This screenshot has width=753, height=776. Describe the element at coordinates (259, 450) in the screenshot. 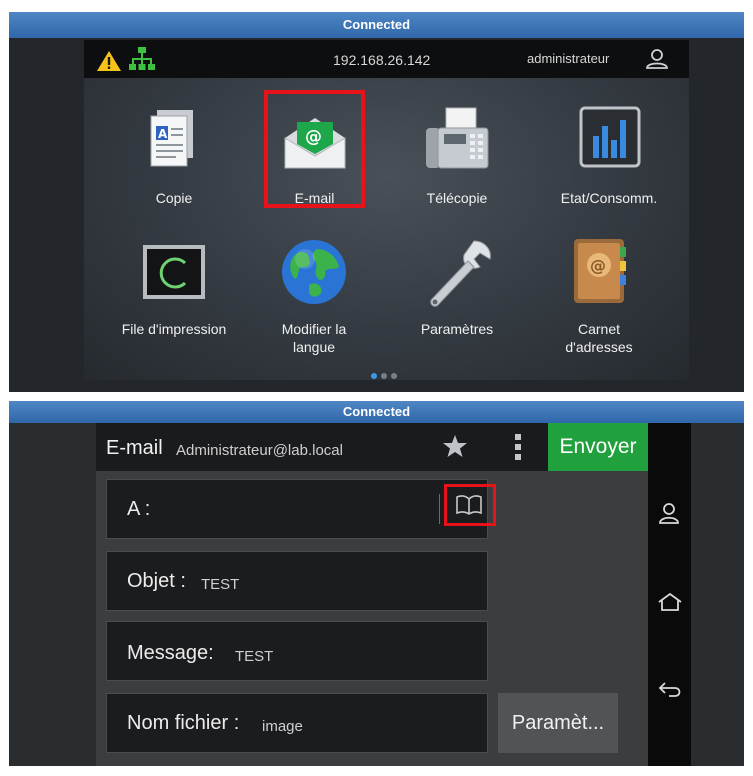

I see `sender-account: Administrateur@lab.local` at that location.